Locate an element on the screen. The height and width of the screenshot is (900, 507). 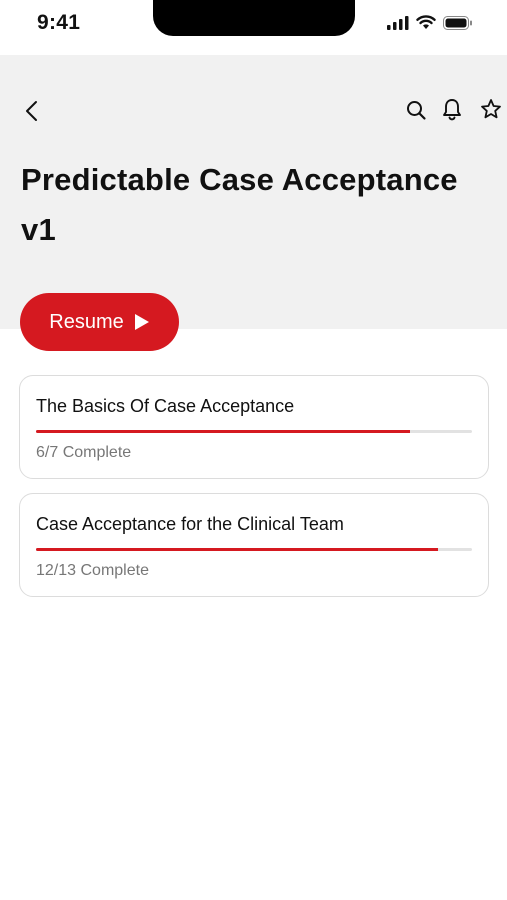
signal-icon is located at coordinates (398, 22).